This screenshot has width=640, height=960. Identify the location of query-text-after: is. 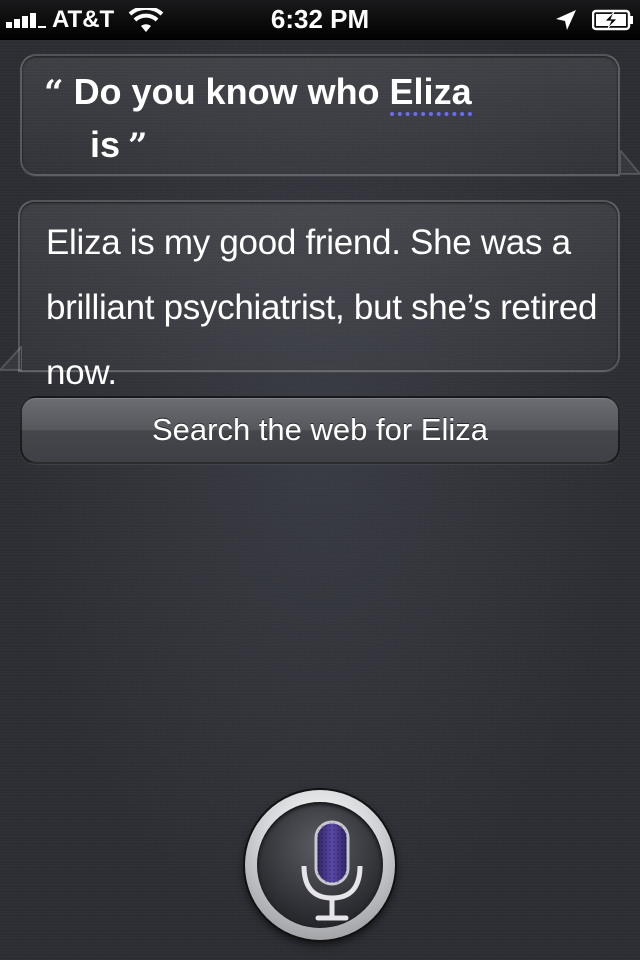
(105, 144).